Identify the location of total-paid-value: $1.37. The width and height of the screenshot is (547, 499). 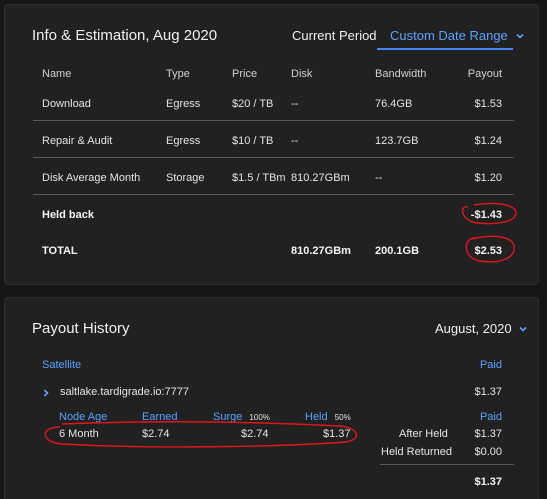
(488, 482).